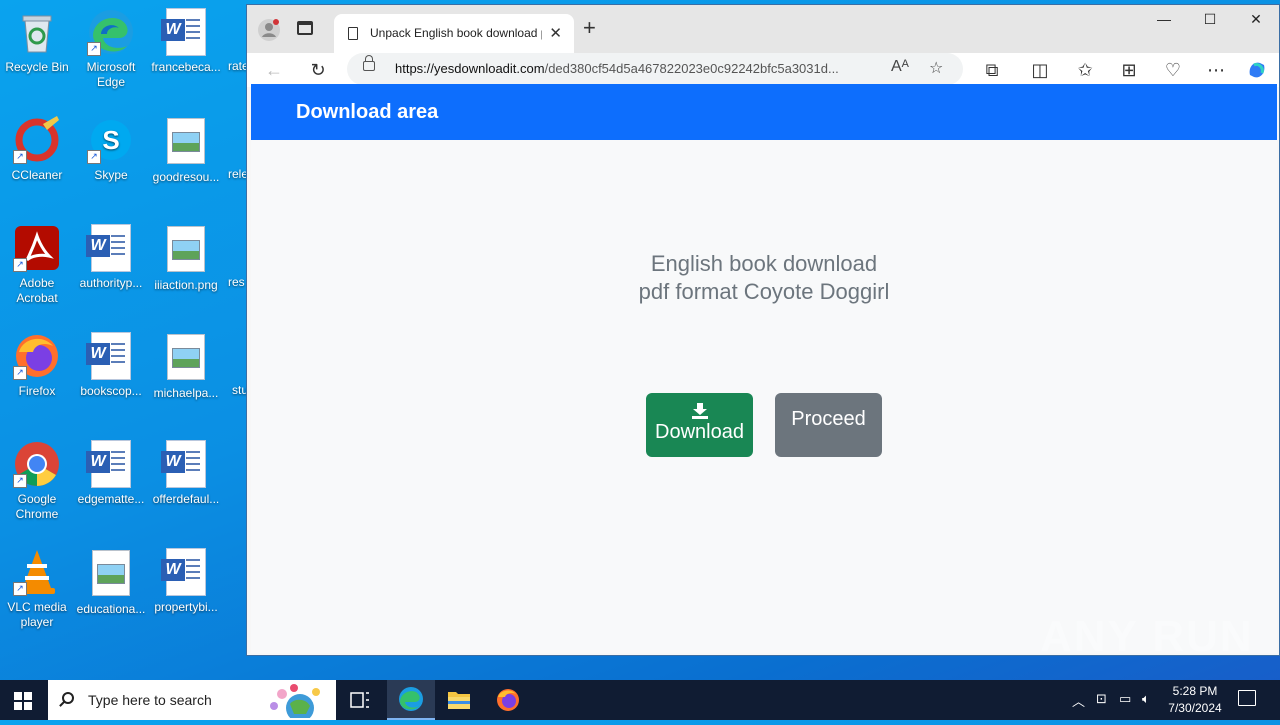 Image resolution: width=1280 pixels, height=725 pixels. I want to click on recycle-bin-graphic, so click(37, 32).